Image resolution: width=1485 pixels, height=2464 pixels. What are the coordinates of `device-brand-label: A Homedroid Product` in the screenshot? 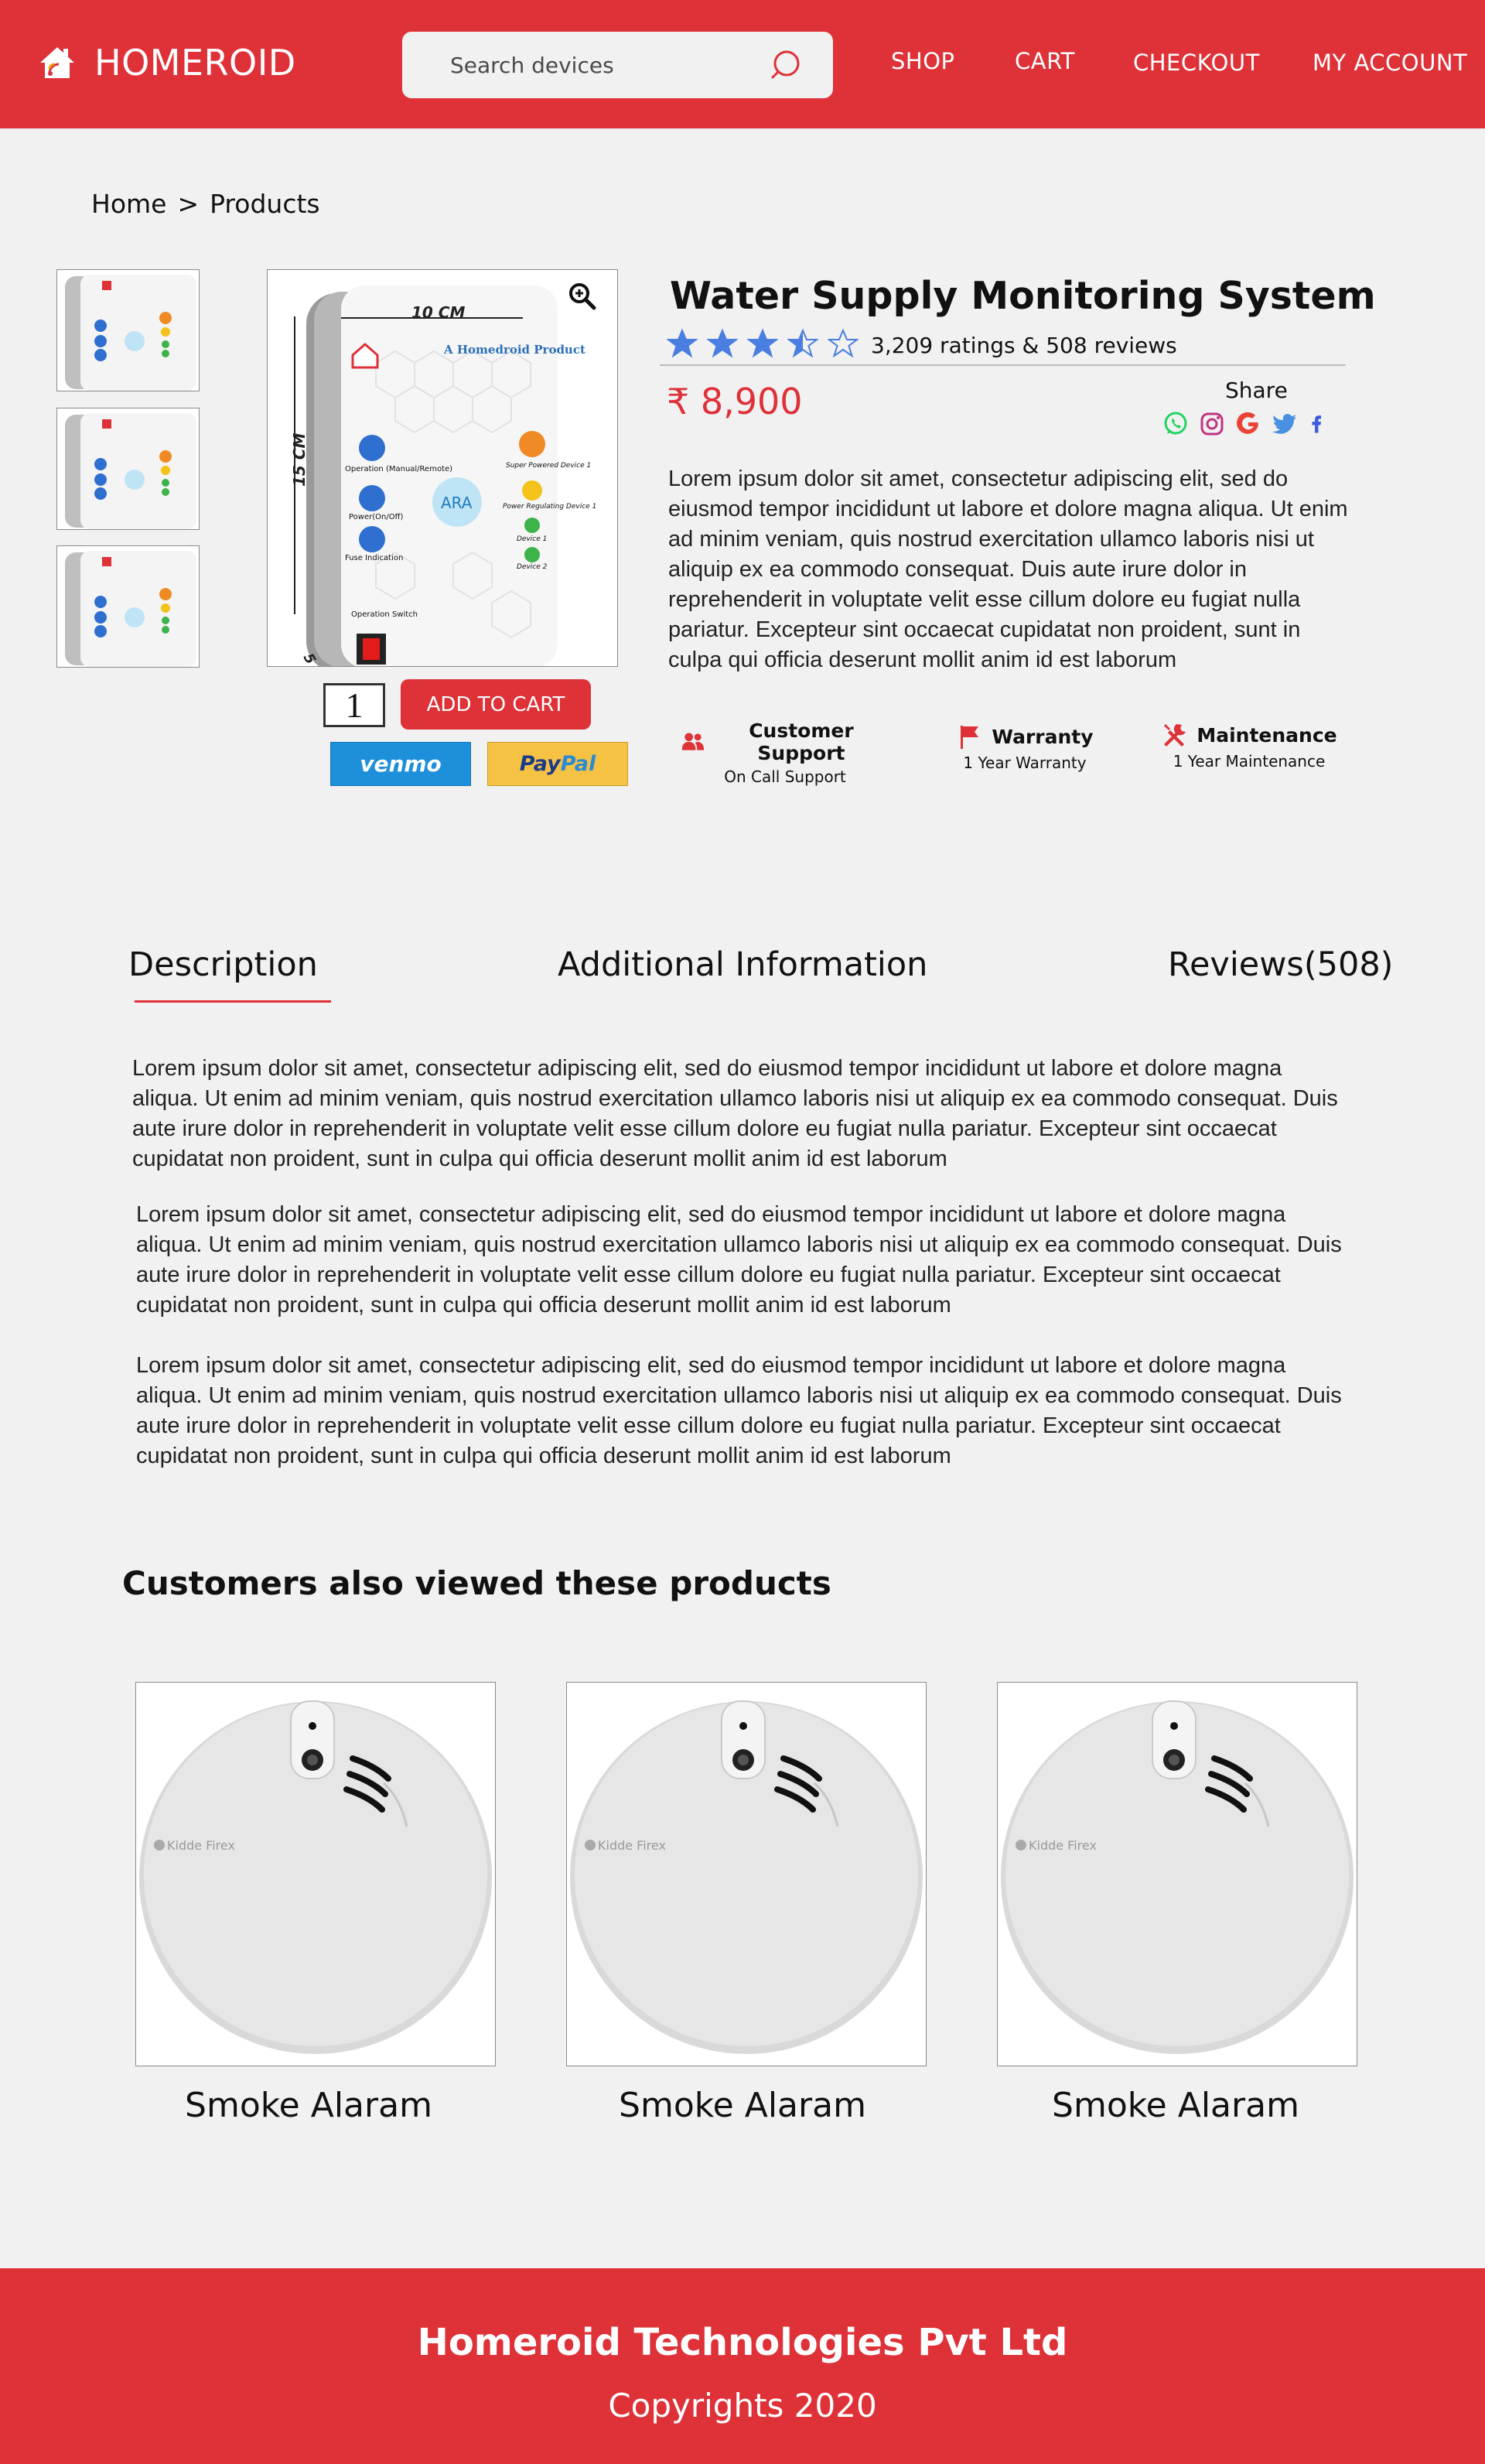 It's located at (514, 350).